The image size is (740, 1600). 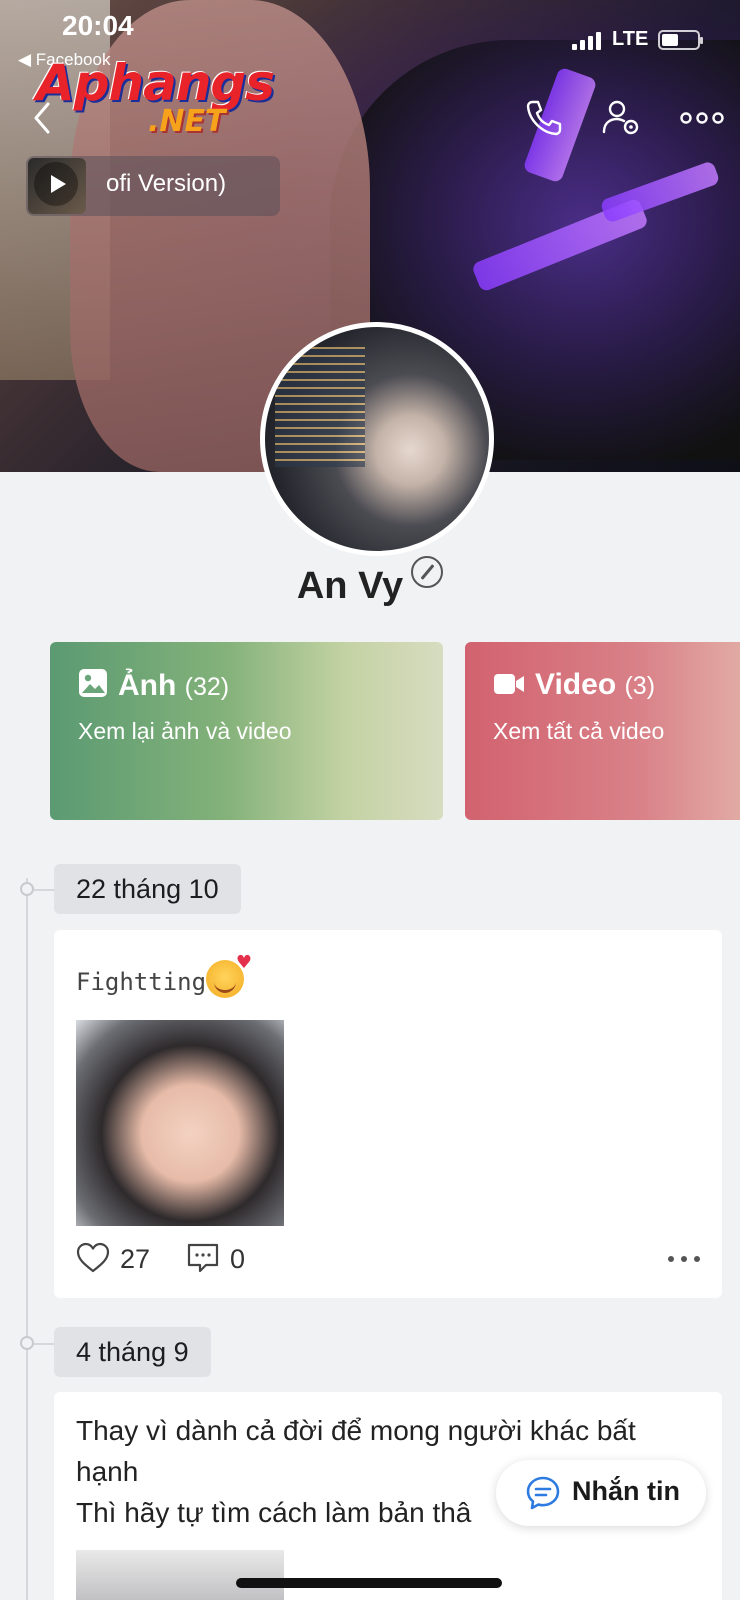 I want to click on profile-name: An Vy, so click(x=350, y=586).